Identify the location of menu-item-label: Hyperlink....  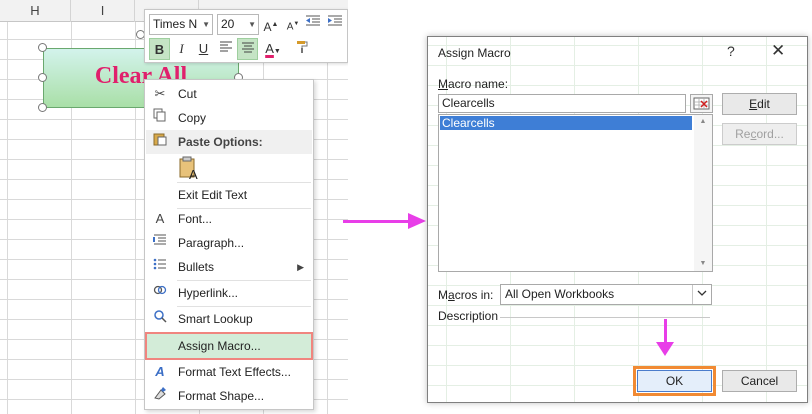
(208, 293).